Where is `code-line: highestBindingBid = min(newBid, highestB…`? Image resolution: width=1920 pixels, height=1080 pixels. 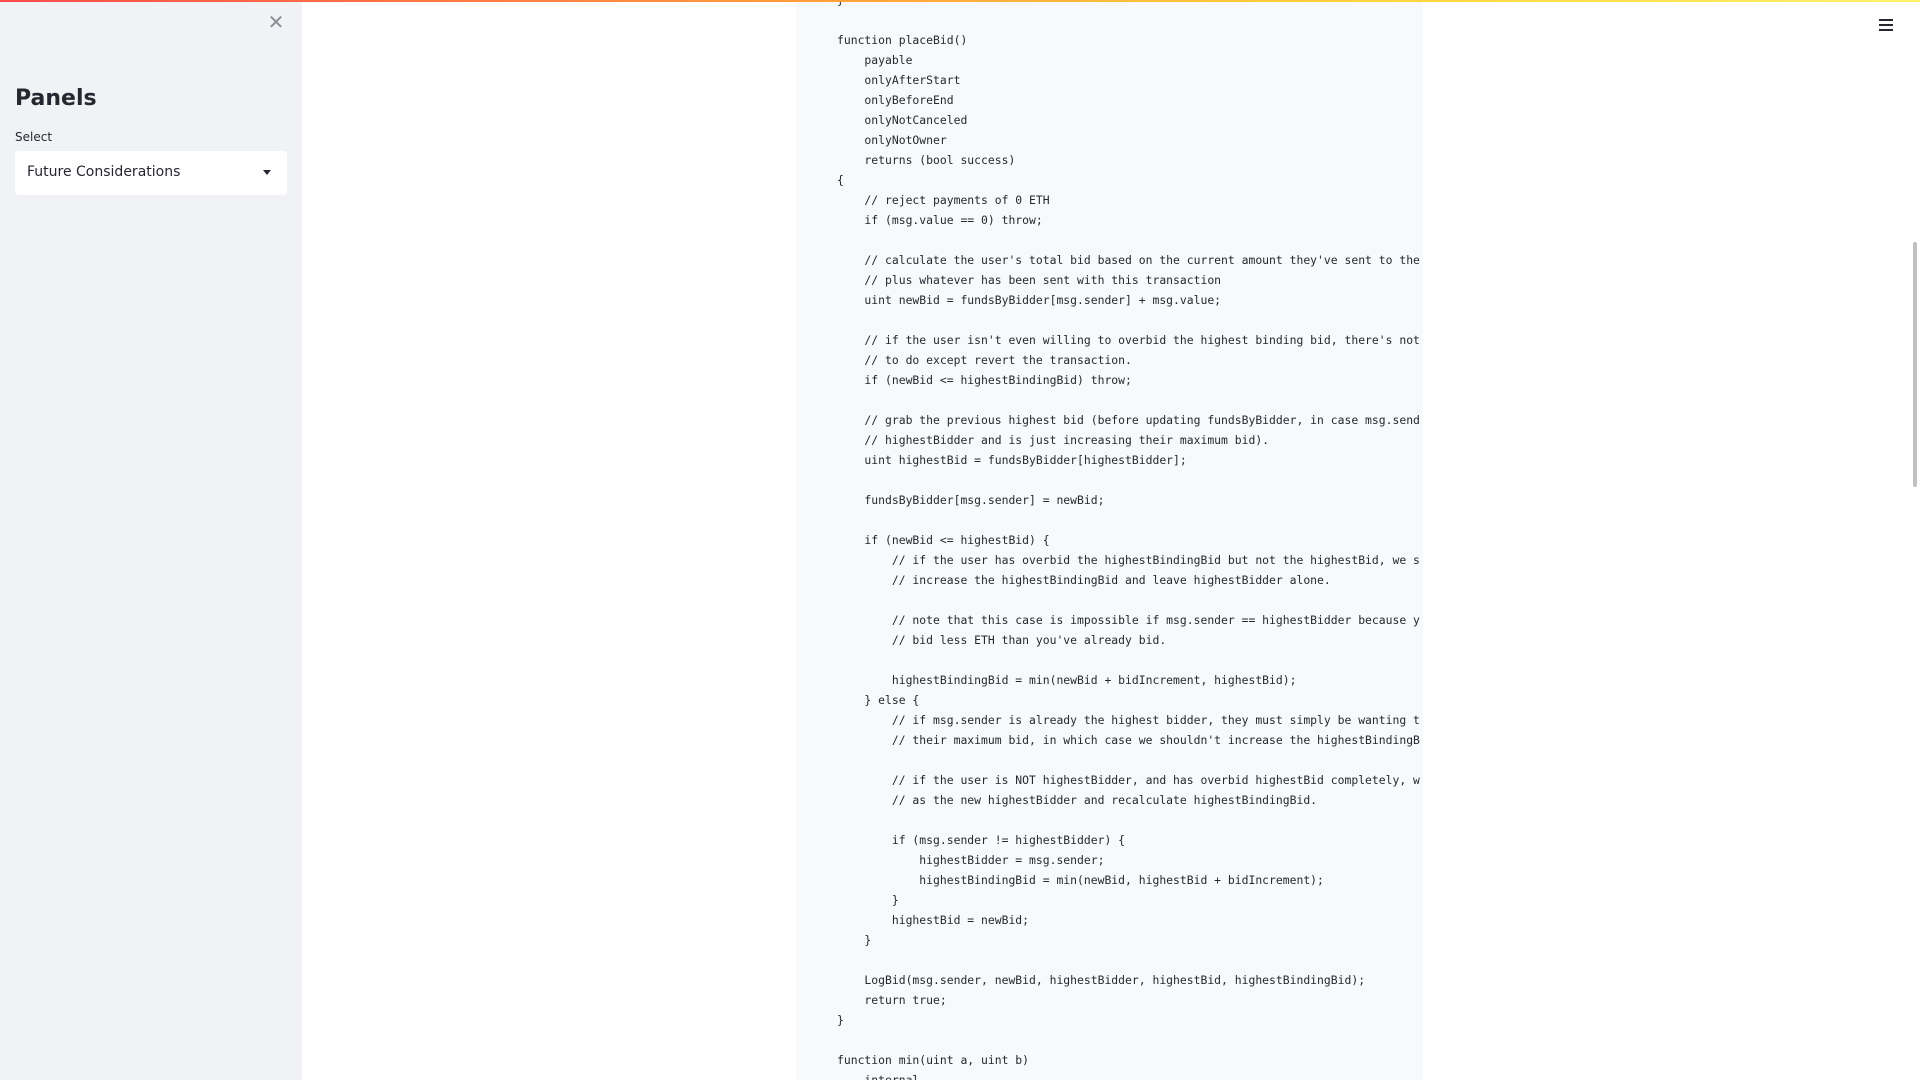 code-line: highestBindingBid = min(newBid, highestB… is located at coordinates (1080, 880).